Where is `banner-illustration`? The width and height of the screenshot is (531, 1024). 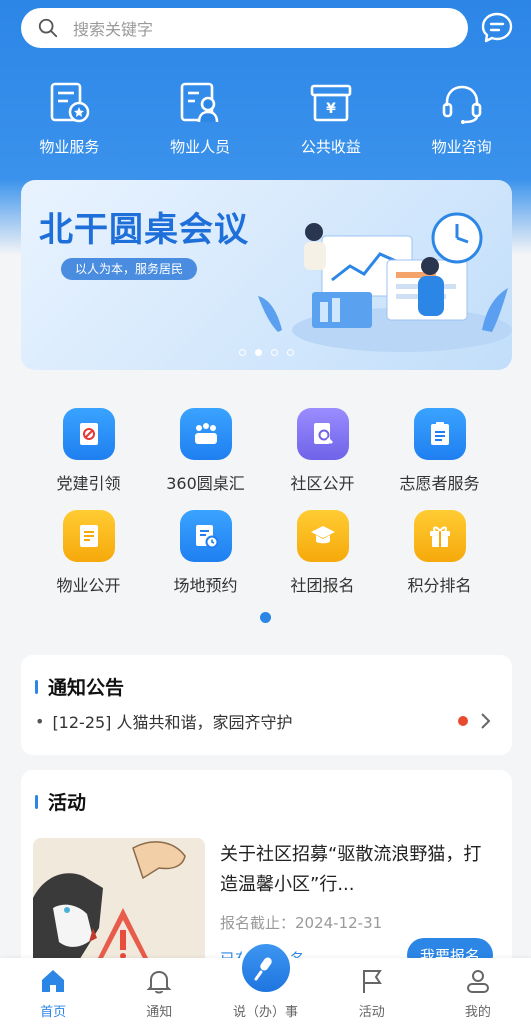
banner-illustration is located at coordinates (385, 282).